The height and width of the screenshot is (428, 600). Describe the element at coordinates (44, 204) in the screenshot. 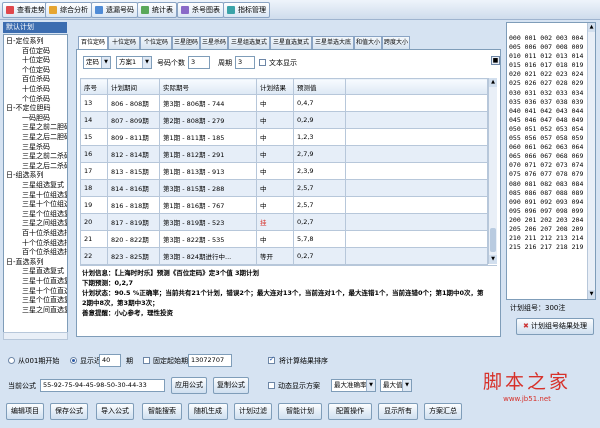

I see `tree-item: 三星十个位组选` at that location.